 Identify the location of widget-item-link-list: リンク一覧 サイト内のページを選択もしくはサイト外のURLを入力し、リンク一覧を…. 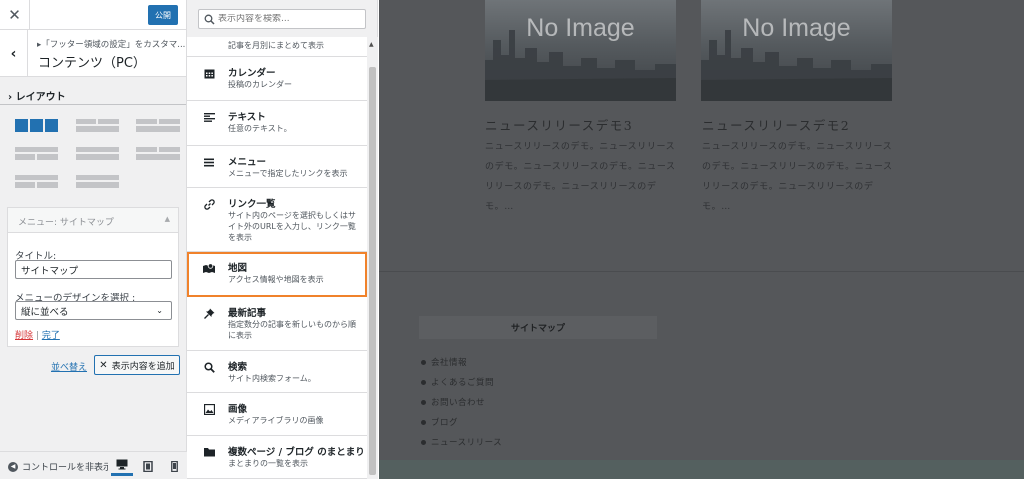
(277, 220).